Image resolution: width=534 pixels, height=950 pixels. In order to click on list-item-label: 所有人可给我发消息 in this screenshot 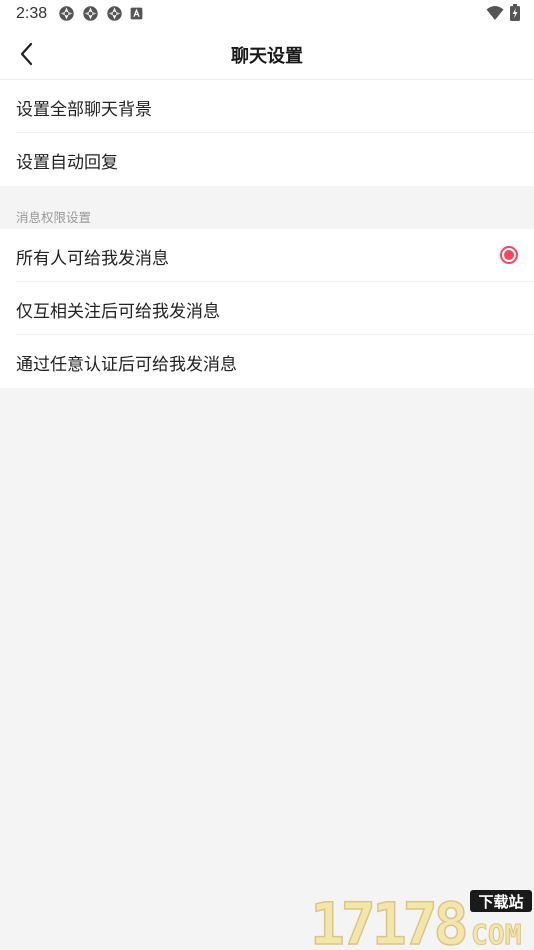, I will do `click(92, 259)`.